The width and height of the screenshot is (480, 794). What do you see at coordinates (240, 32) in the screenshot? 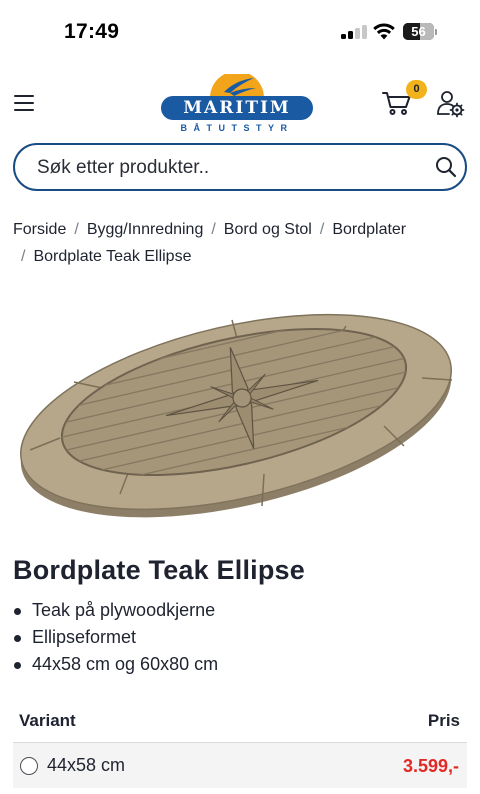
I see `status-bar: 17:49 56` at bounding box center [240, 32].